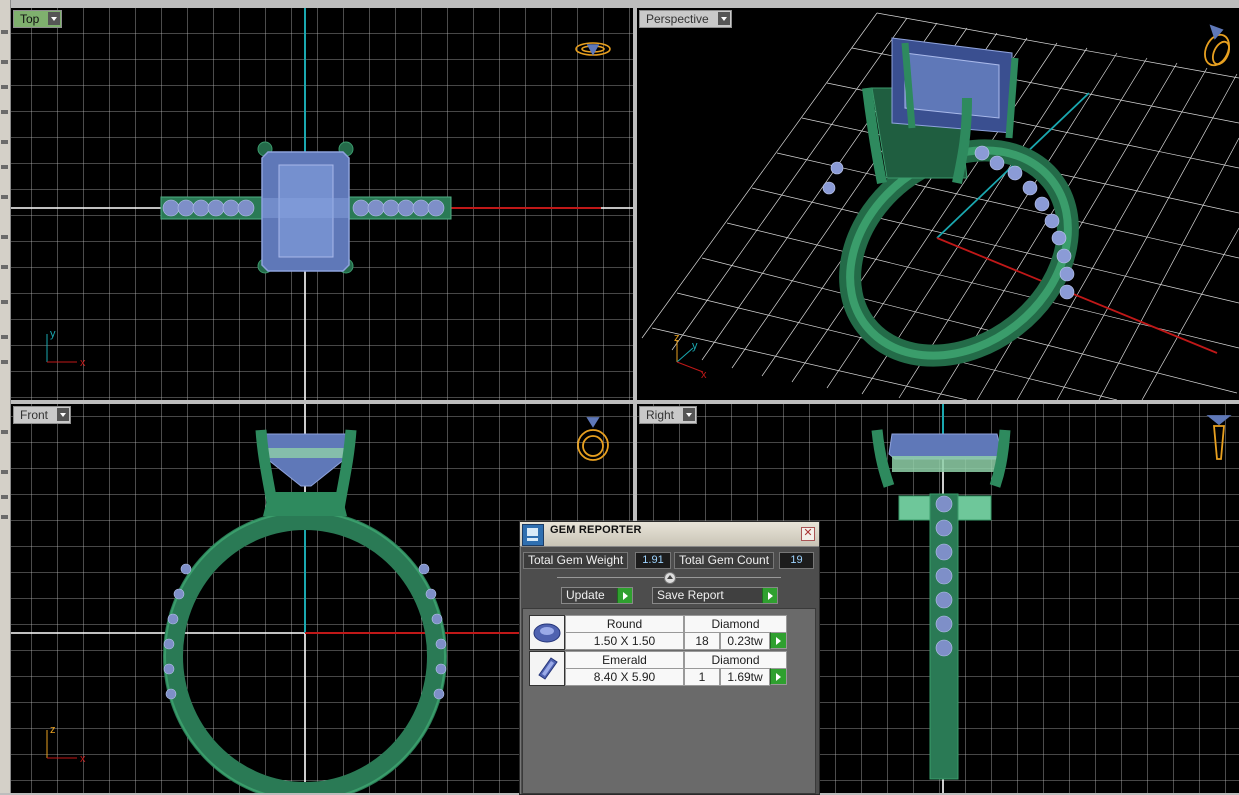 Image resolution: width=1239 pixels, height=795 pixels. What do you see at coordinates (702, 641) in the screenshot?
I see `gem-count: 18` at bounding box center [702, 641].